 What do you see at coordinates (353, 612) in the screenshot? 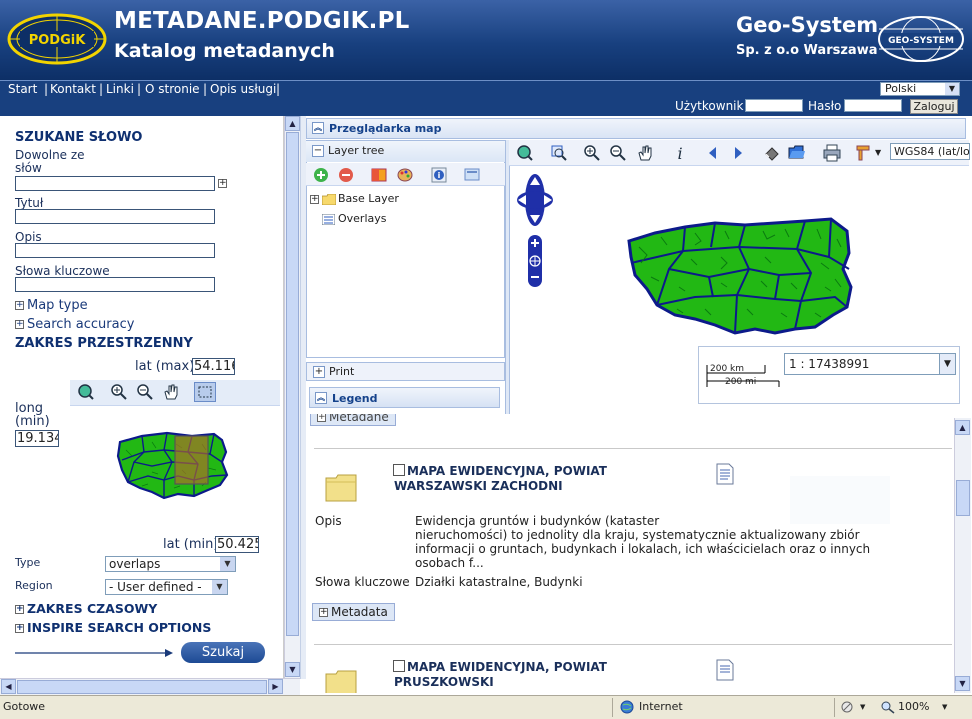
I see `metadata-button: + Metadata` at bounding box center [353, 612].